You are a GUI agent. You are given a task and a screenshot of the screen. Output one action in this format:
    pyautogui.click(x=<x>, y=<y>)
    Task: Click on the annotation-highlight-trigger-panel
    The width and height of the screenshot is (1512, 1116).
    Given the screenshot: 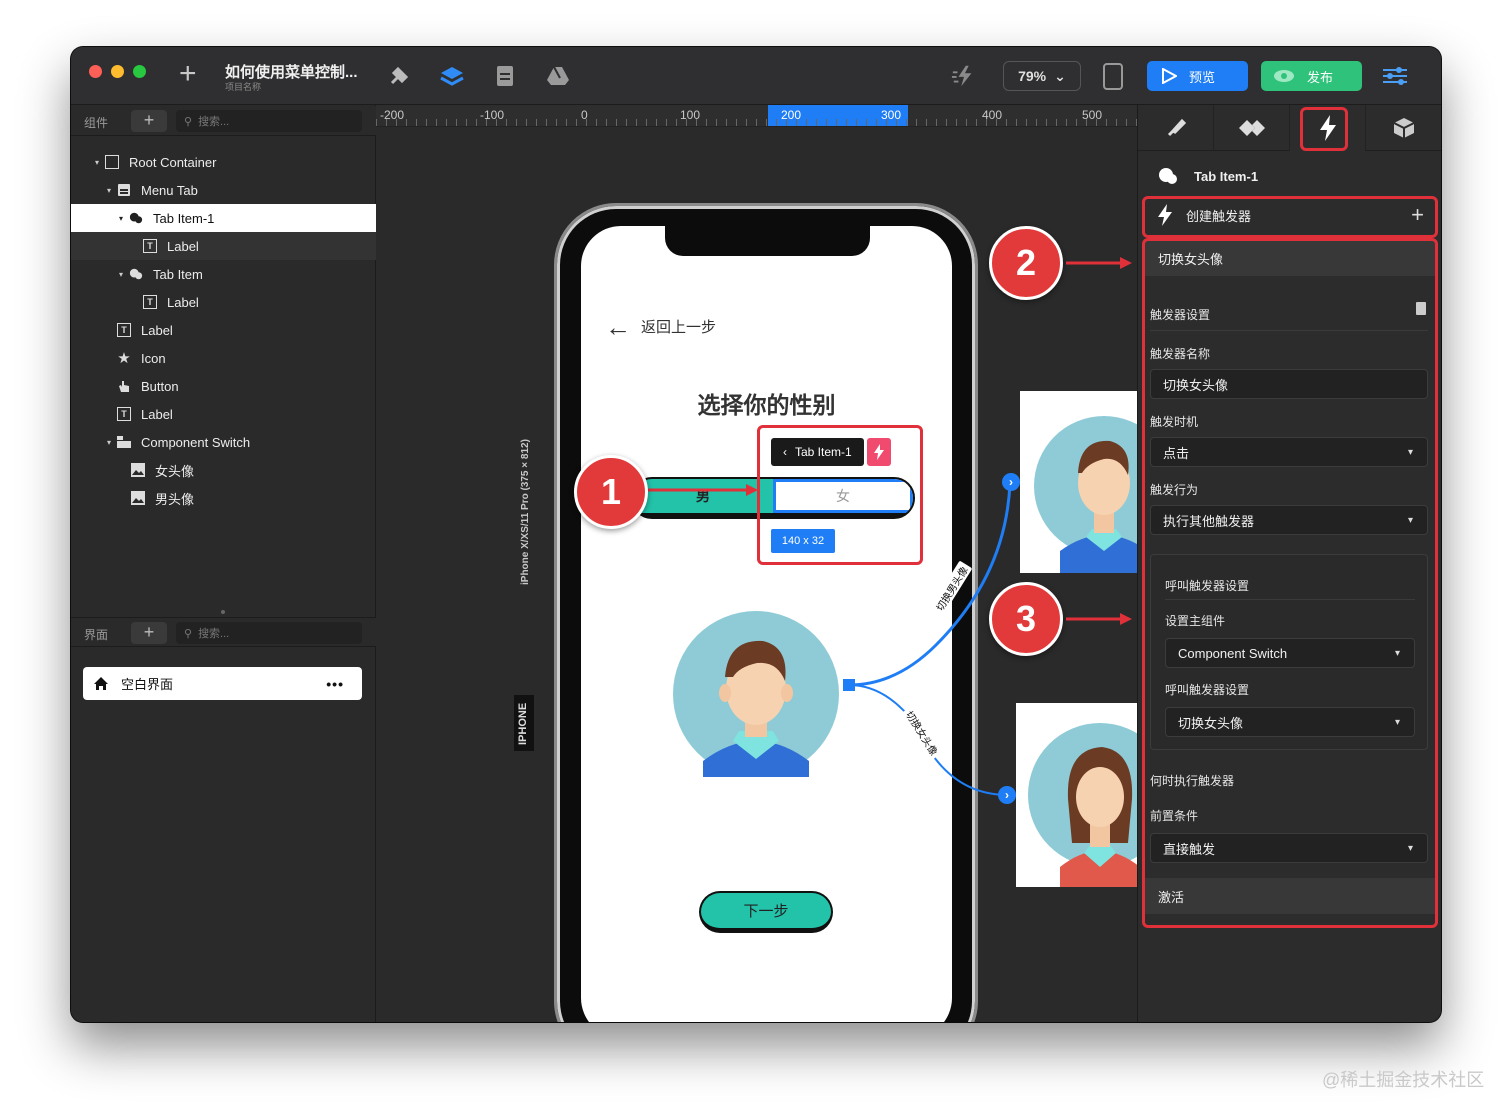 What is the action you would take?
    pyautogui.click(x=1290, y=583)
    